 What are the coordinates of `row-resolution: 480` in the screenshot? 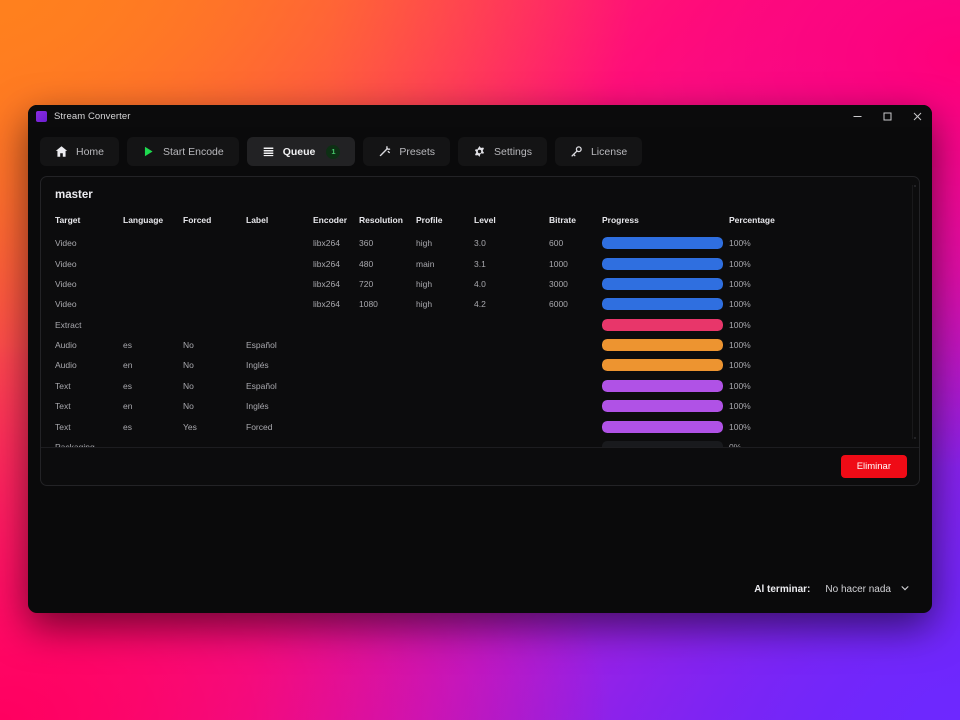 It's located at (366, 263).